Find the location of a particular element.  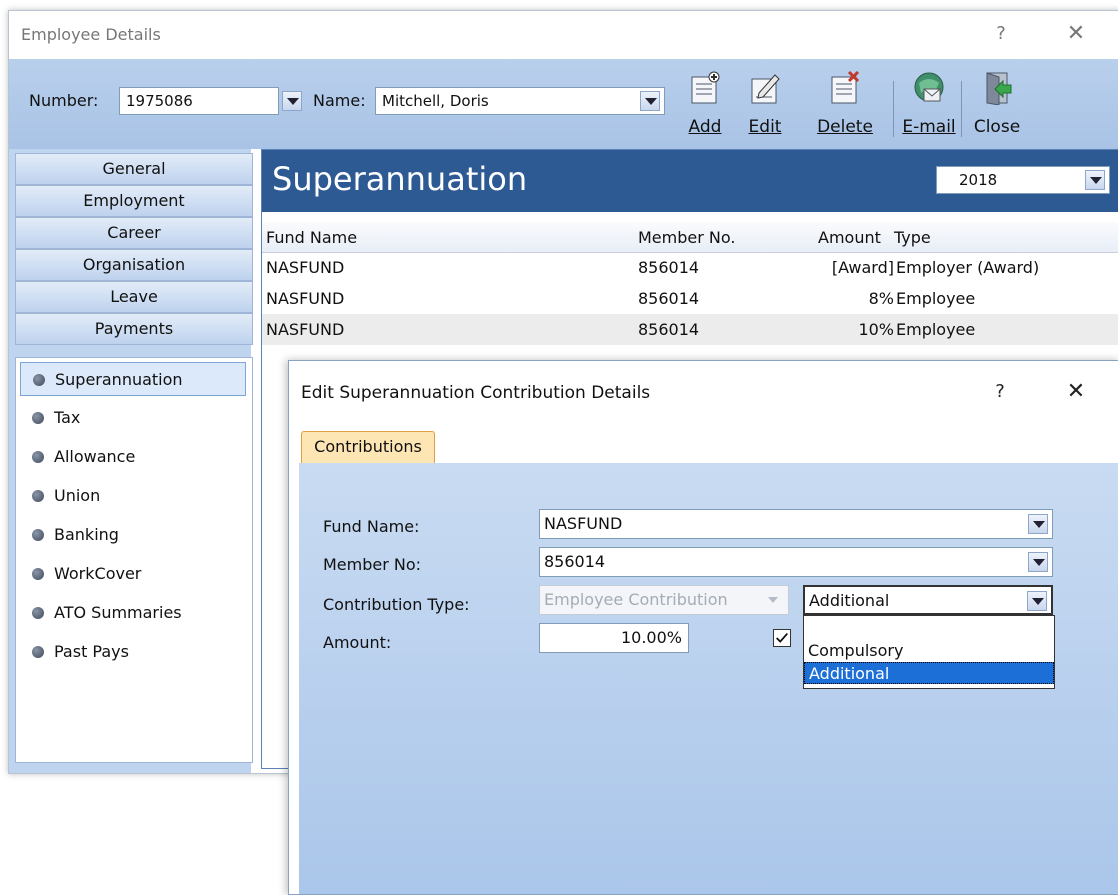

contribution-subtype-value: Additional is located at coordinates (849, 600).